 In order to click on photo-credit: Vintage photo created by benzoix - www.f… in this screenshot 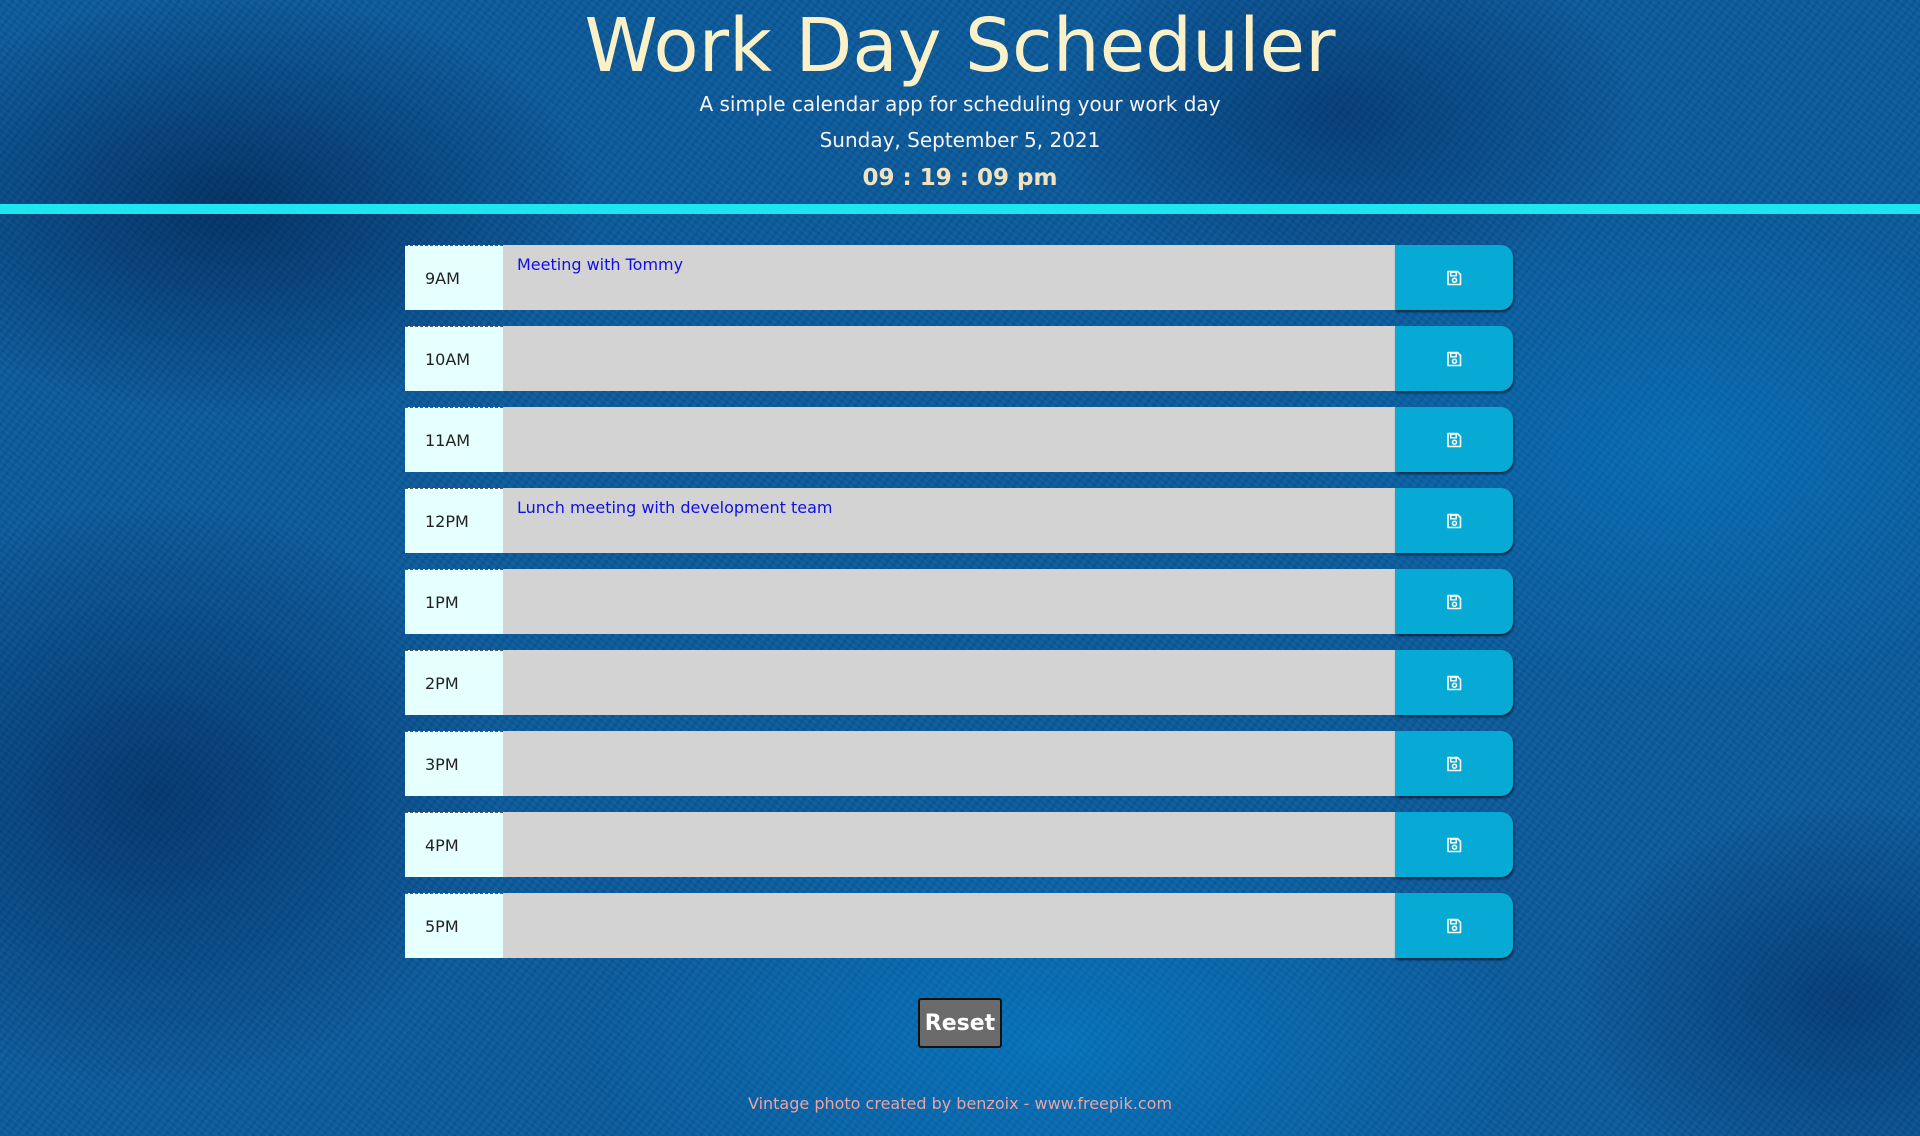, I will do `click(960, 1103)`.